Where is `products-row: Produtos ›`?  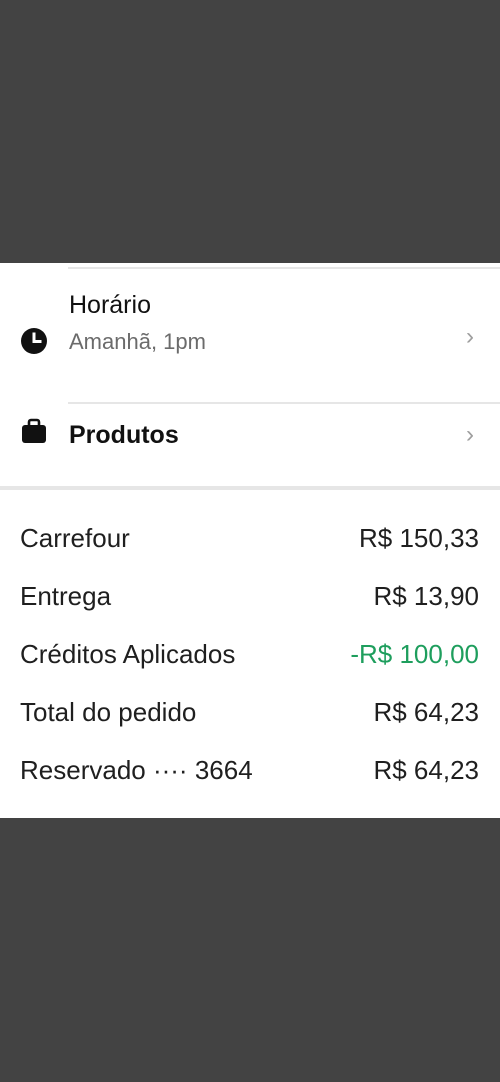
products-row: Produtos › is located at coordinates (250, 436).